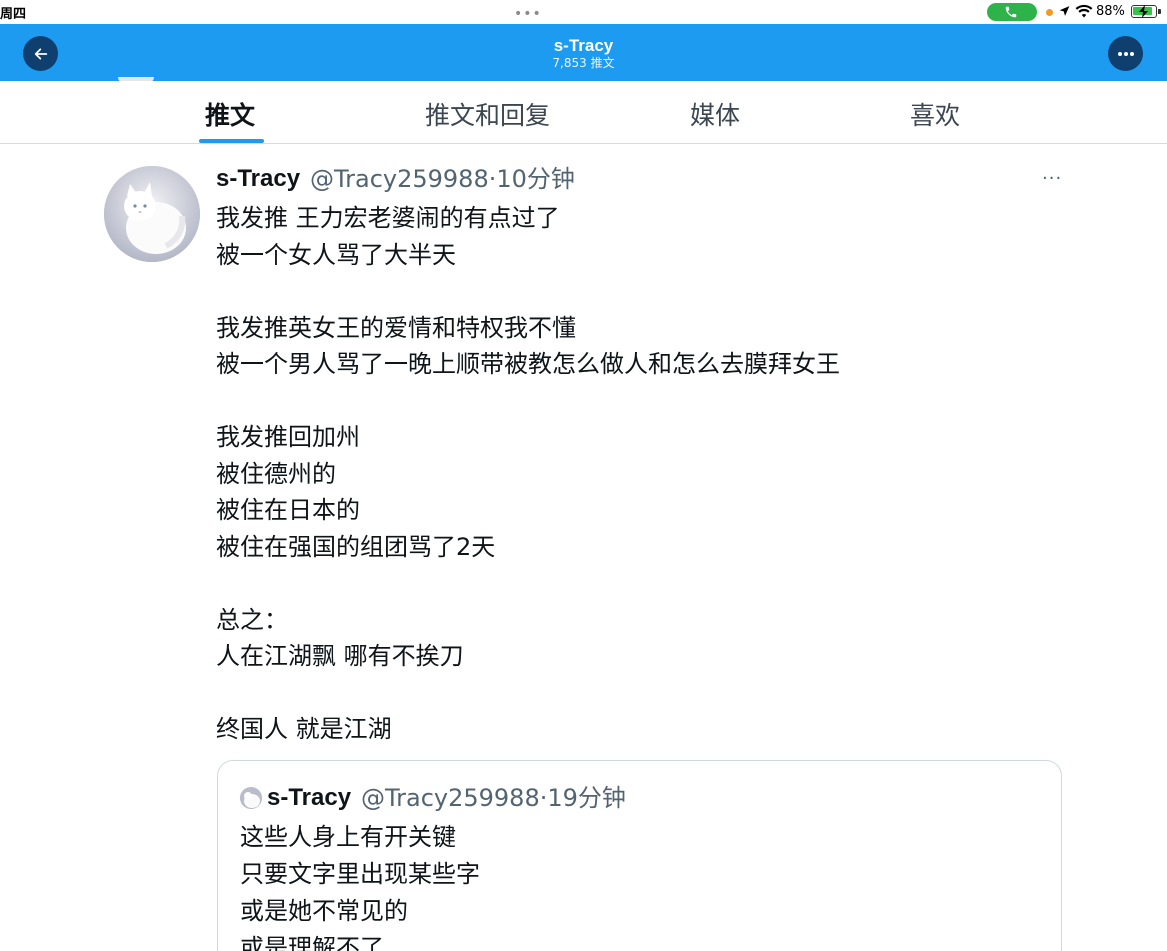 Image resolution: width=1167 pixels, height=951 pixels. Describe the element at coordinates (396, 327) in the screenshot. I see `tweet-line: 我发推英女王的爱情和特权我不懂` at that location.